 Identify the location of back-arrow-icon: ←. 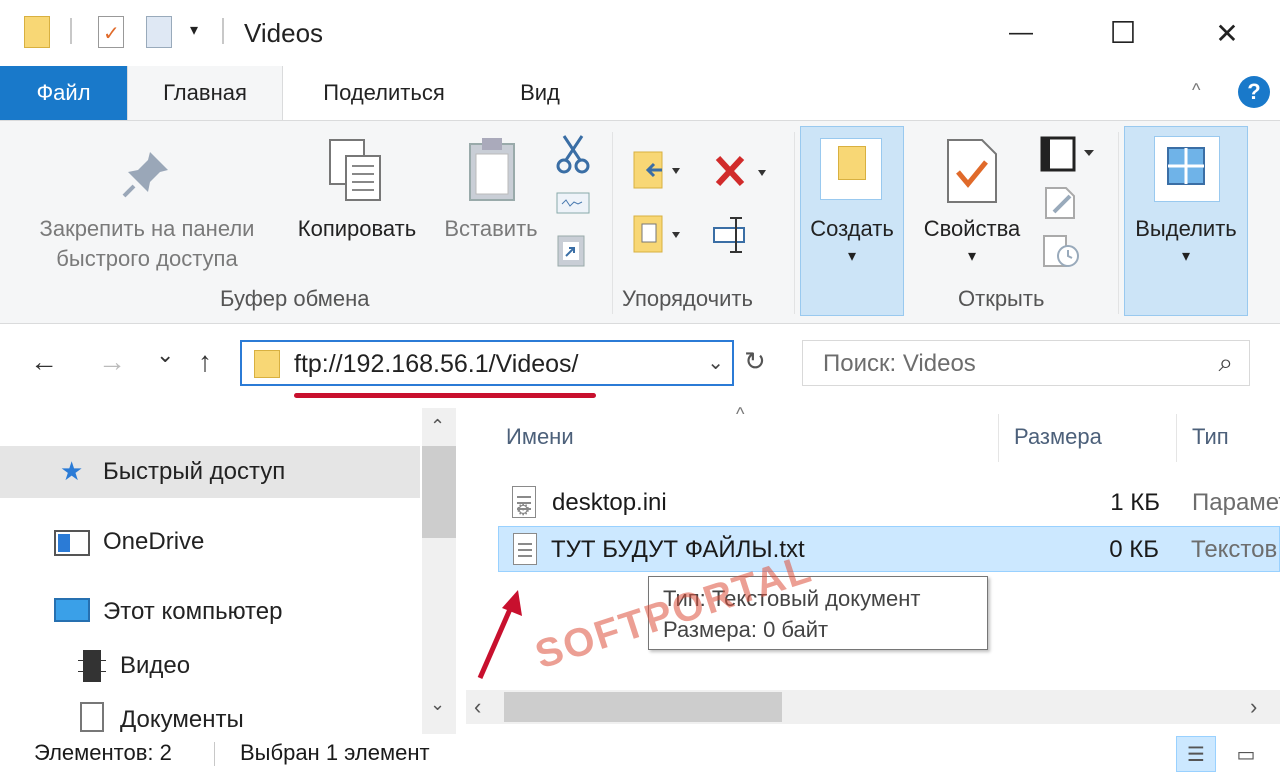
(44, 362).